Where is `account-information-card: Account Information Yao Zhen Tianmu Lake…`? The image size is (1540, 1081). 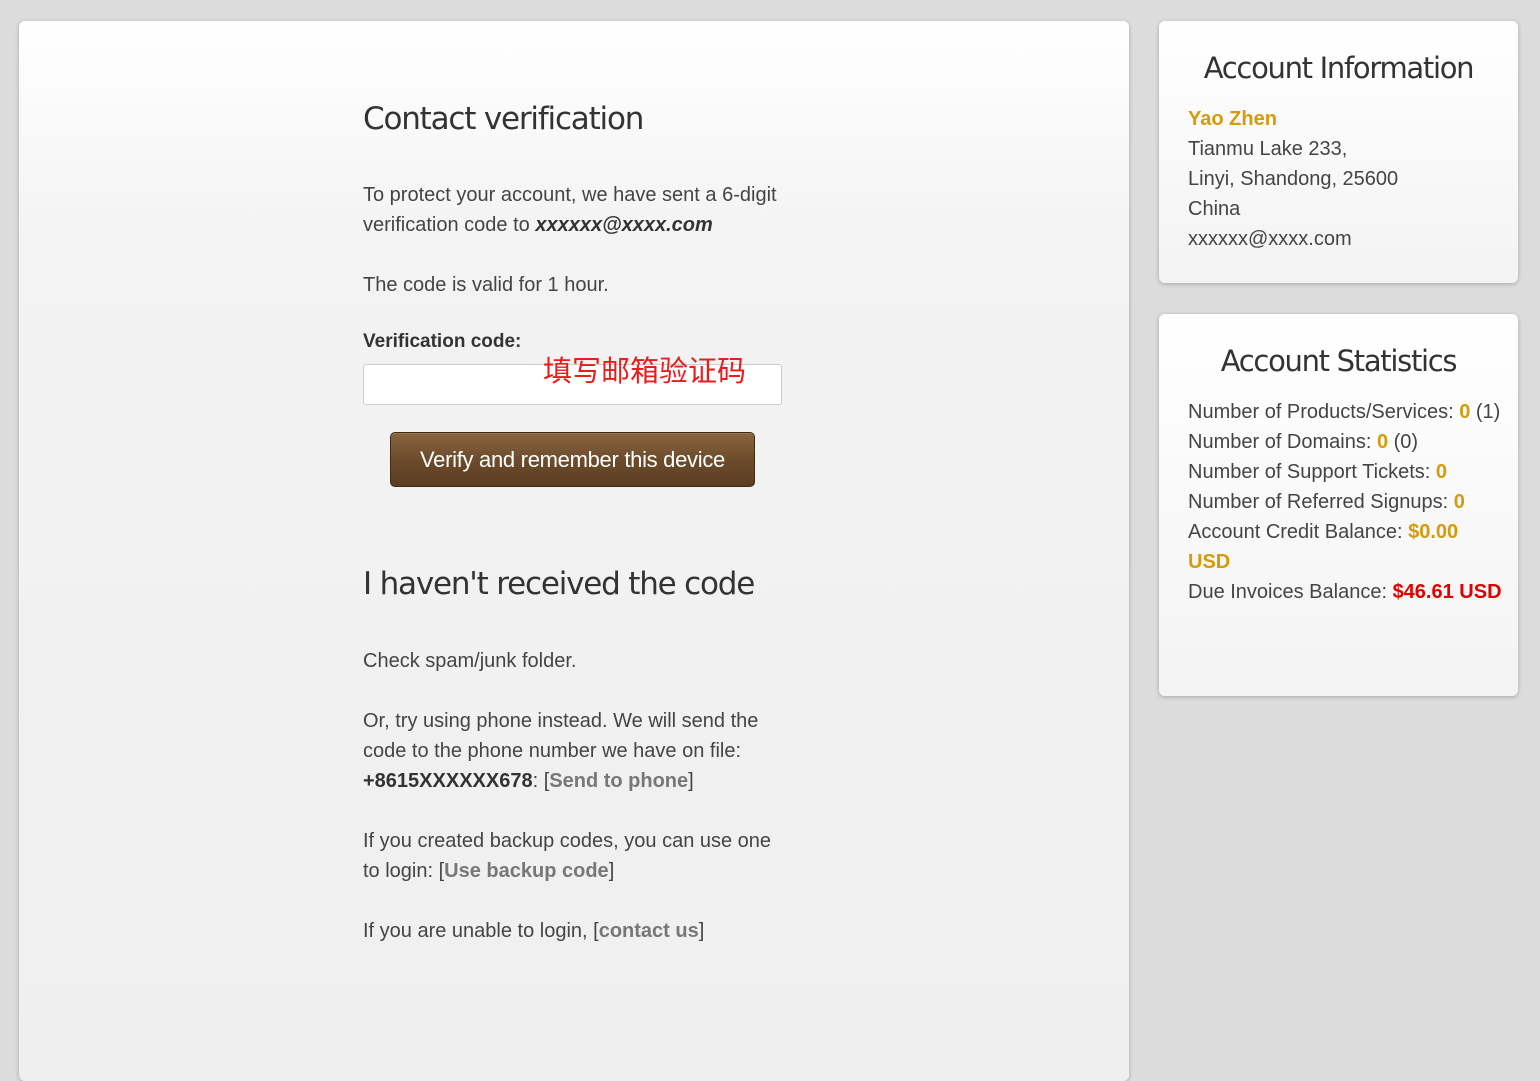
account-information-card: Account Information Yao Zhen Tianmu Lake… is located at coordinates (1338, 152).